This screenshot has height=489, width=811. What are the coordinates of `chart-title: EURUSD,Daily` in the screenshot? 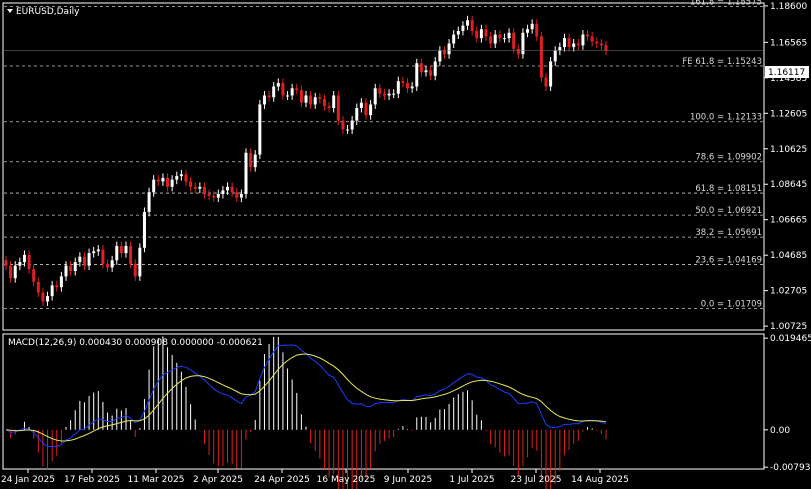 It's located at (48, 12).